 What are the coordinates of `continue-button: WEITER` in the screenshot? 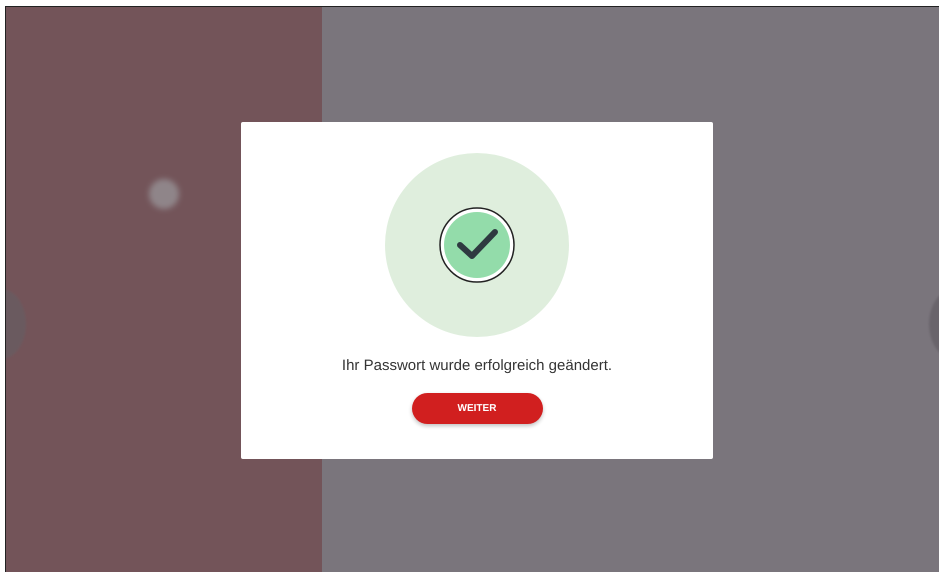 It's located at (477, 408).